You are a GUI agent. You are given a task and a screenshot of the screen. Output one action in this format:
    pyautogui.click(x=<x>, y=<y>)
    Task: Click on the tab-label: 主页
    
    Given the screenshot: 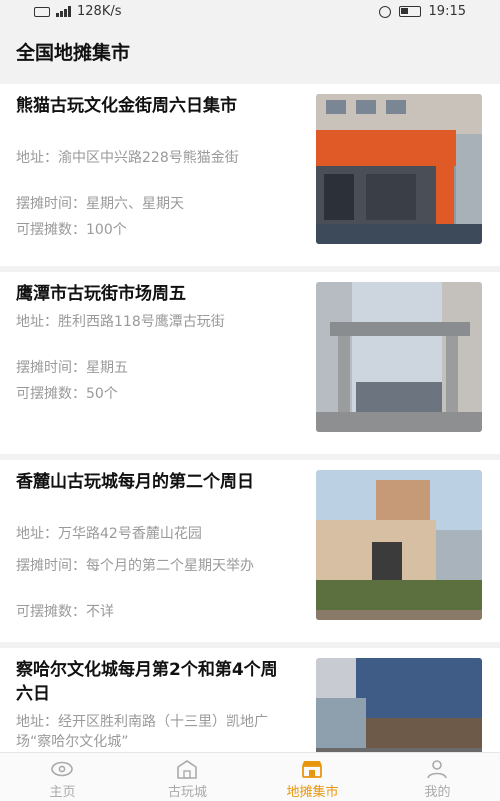 What is the action you would take?
    pyautogui.click(x=62, y=792)
    